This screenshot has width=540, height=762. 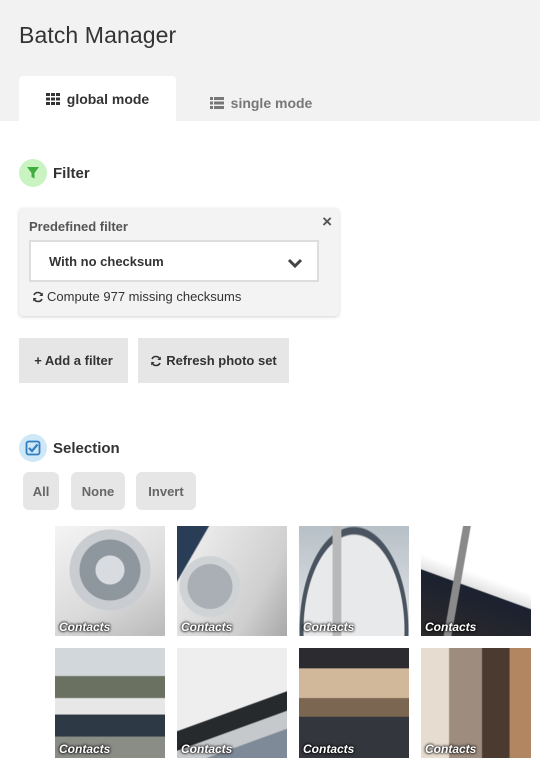 I want to click on refresh-photo-set-button: Refresh photo set, so click(x=213, y=360).